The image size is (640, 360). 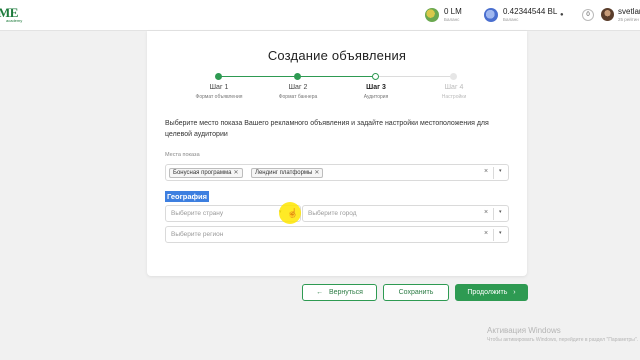 What do you see at coordinates (454, 87) in the screenshot?
I see `step-4-label: Шаг 4` at bounding box center [454, 87].